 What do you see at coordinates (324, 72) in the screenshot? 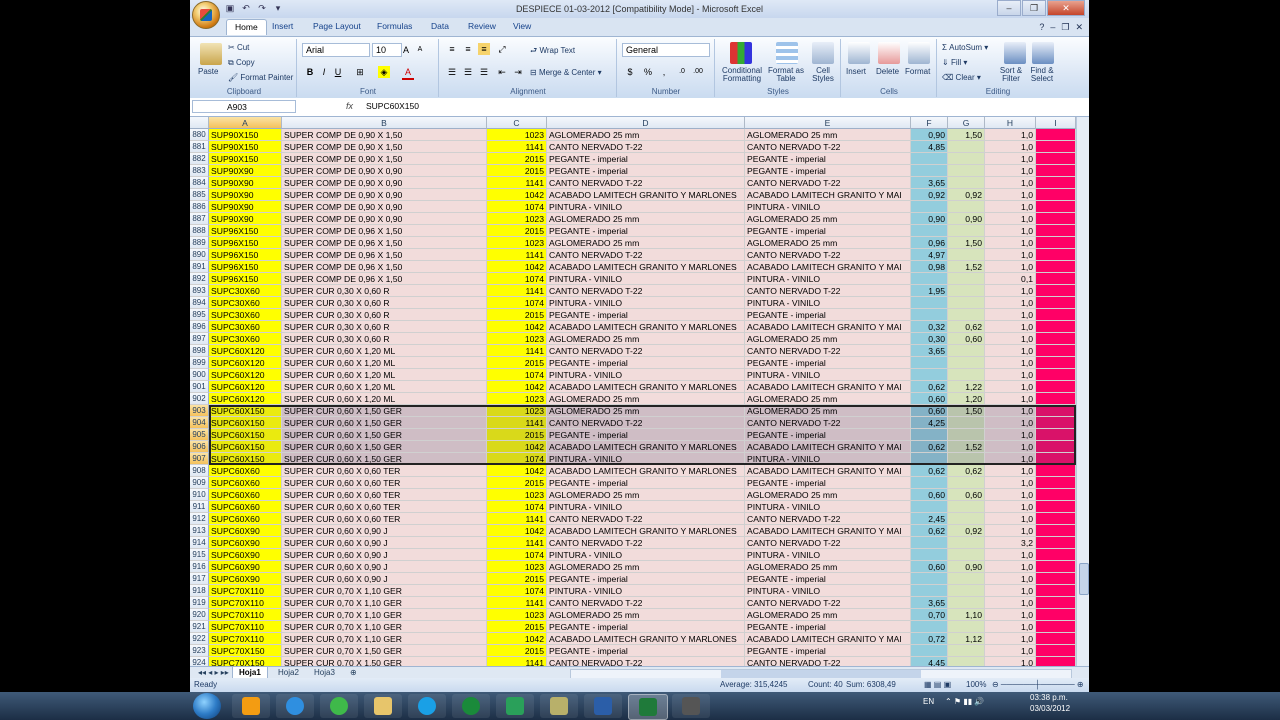
I see `italic-button: I` at bounding box center [324, 72].